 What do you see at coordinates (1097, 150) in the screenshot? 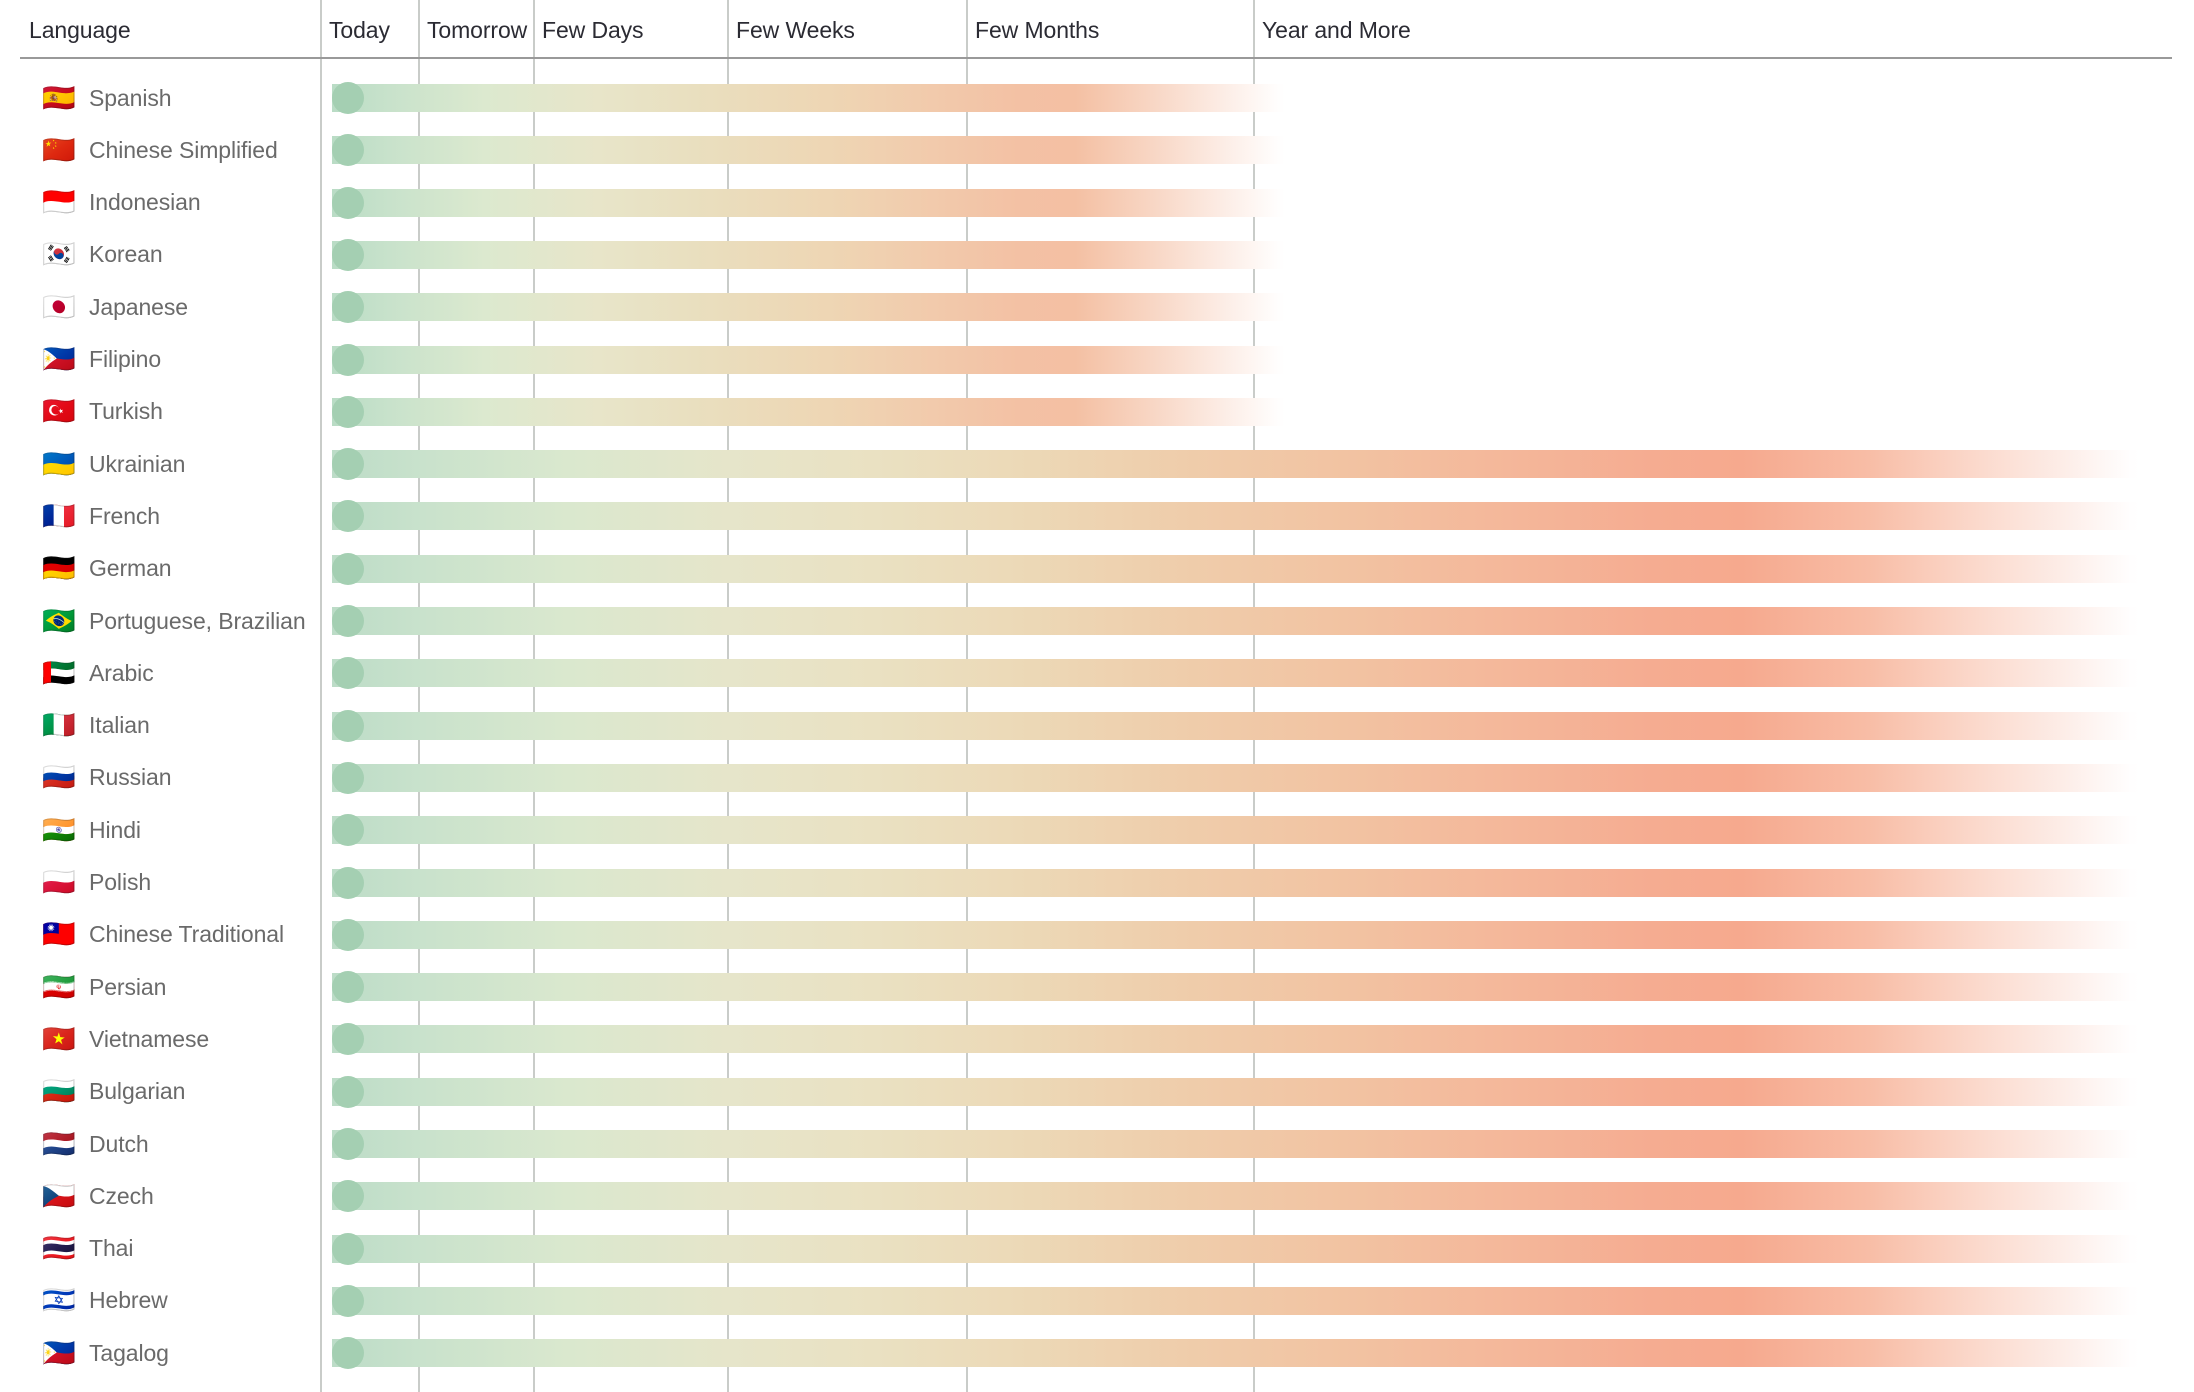
I see `table-row: 🇨🇳 Chinese Simplified` at bounding box center [1097, 150].